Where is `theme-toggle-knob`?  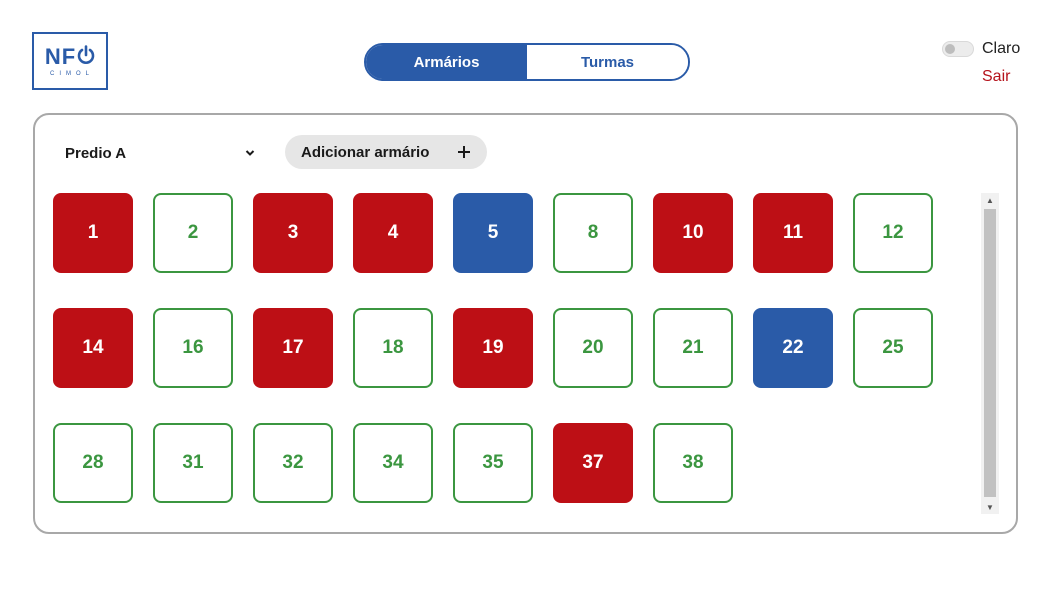 theme-toggle-knob is located at coordinates (950, 49).